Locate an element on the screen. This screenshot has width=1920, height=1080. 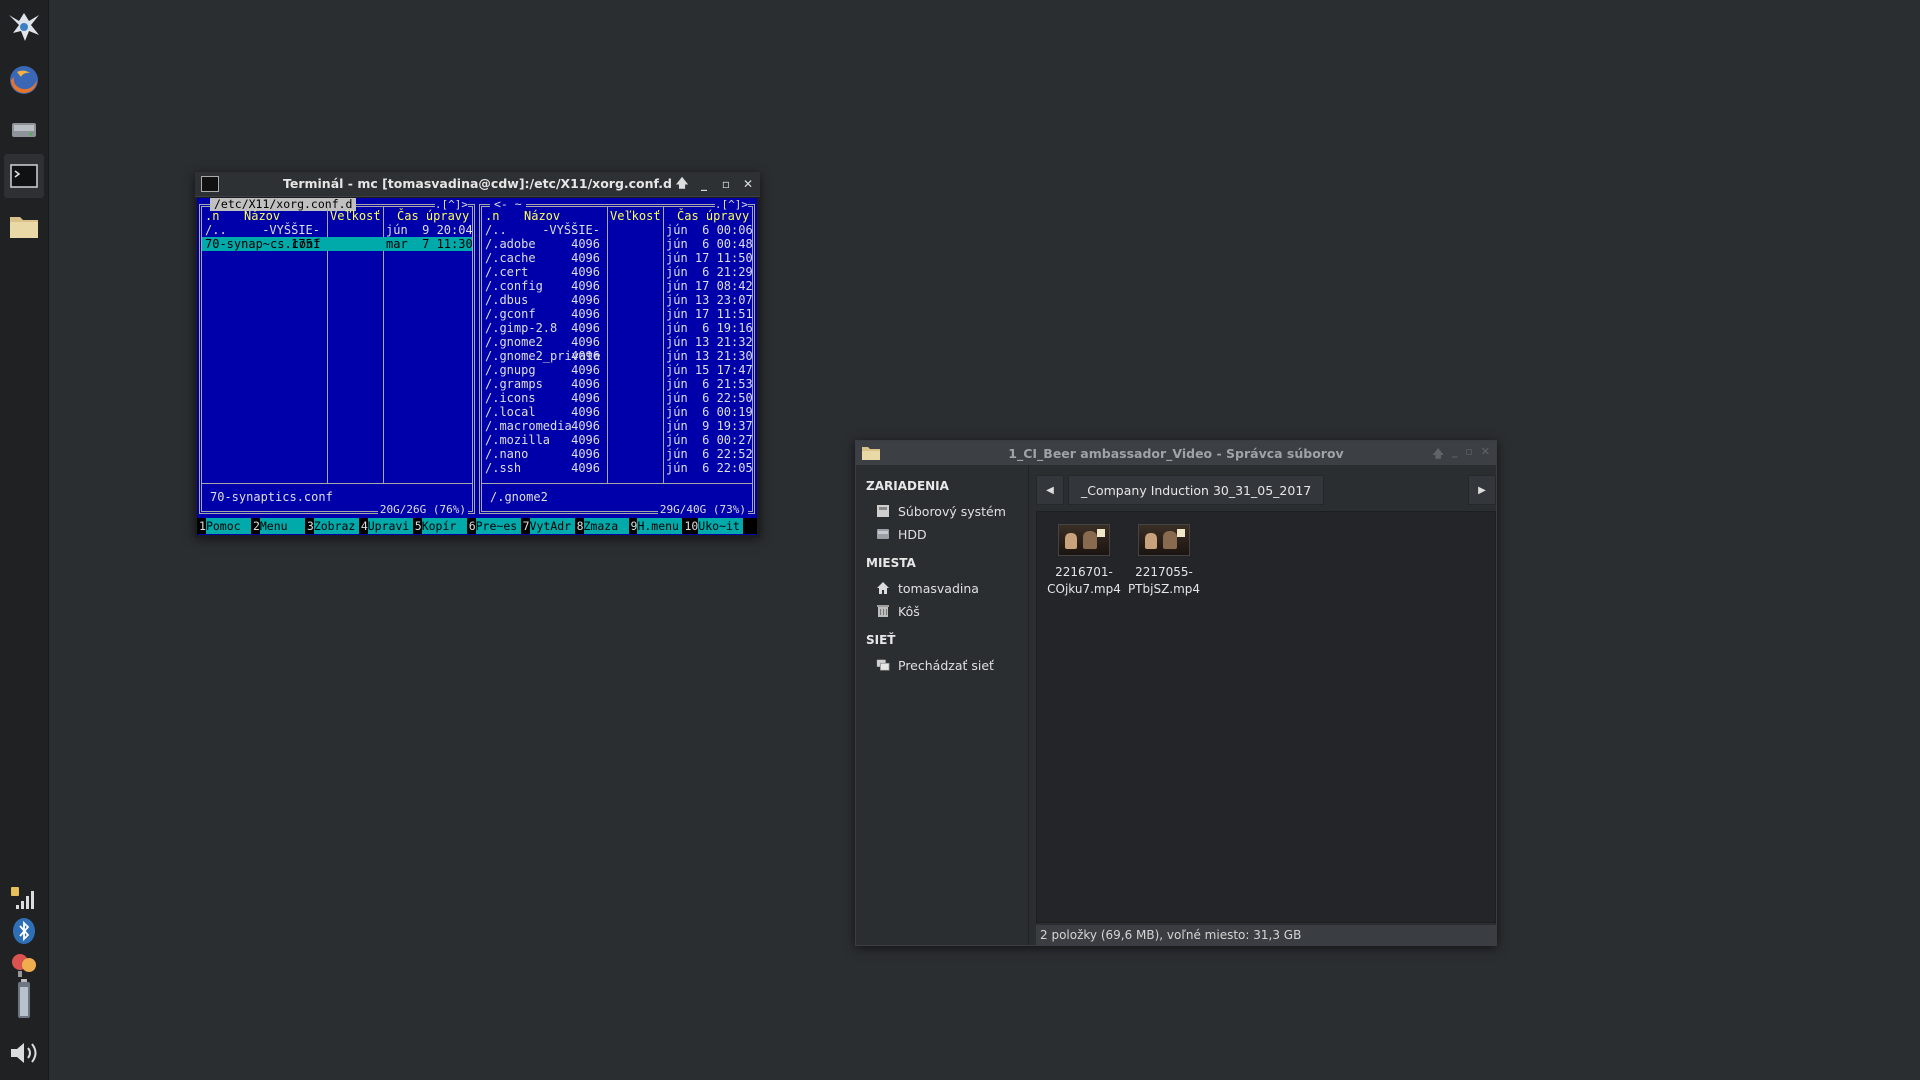
file-row: /.gimp-2.8 4096 jún 6 19:16 is located at coordinates (617, 328).